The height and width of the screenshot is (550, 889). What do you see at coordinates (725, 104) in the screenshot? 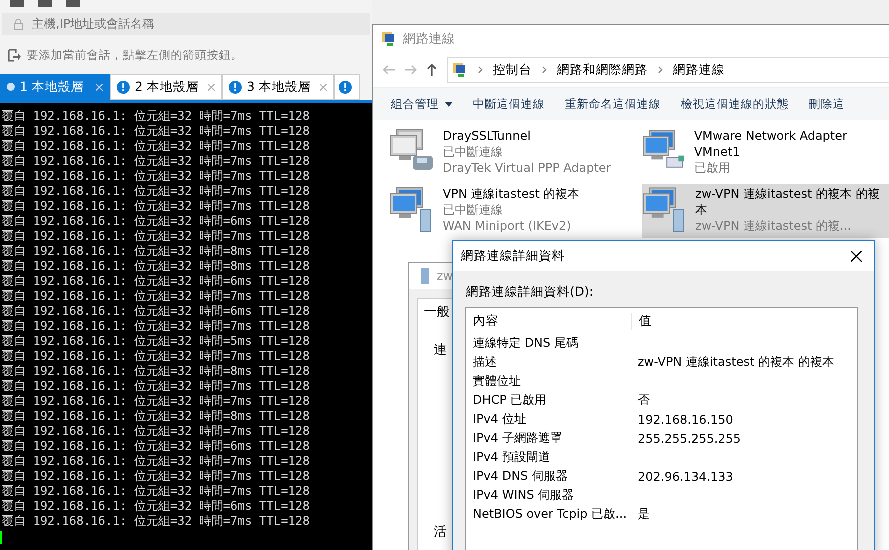
I see `toolbar-button: 檢視這個連線的狀態` at bounding box center [725, 104].